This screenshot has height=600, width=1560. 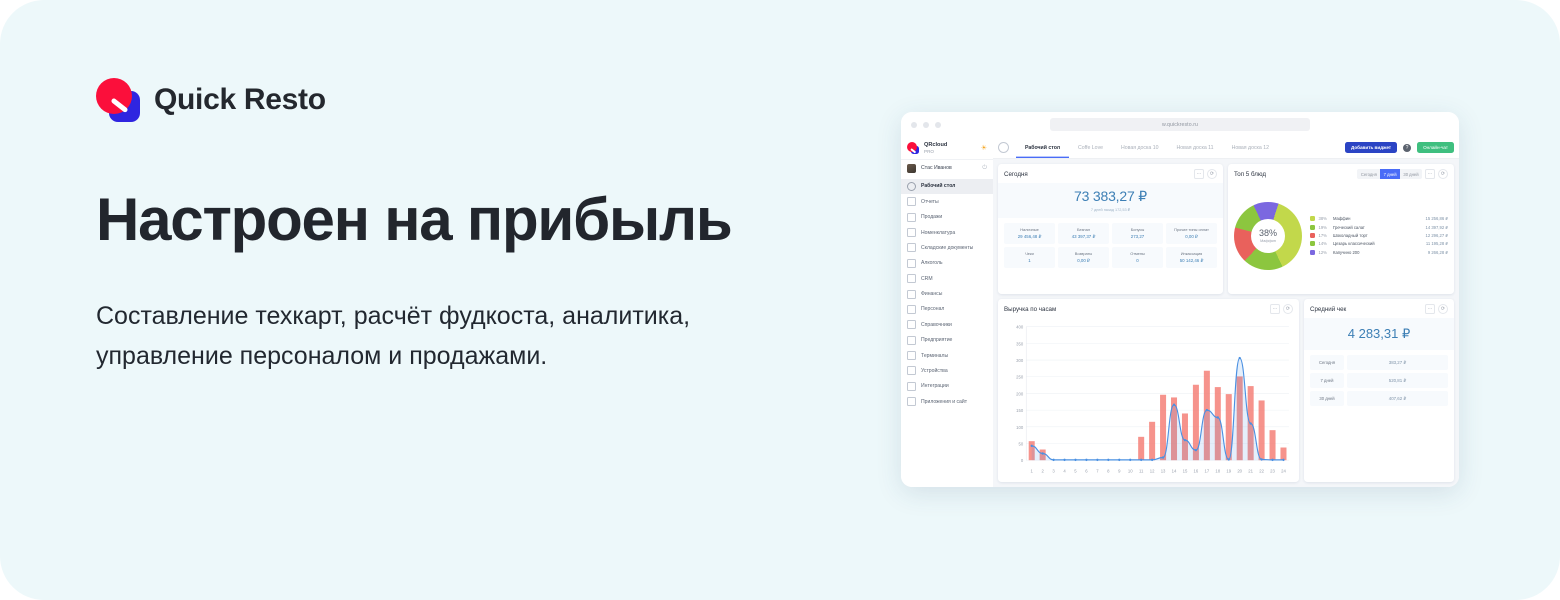 I want to click on period-option: 30 дней, so click(x=1410, y=174).